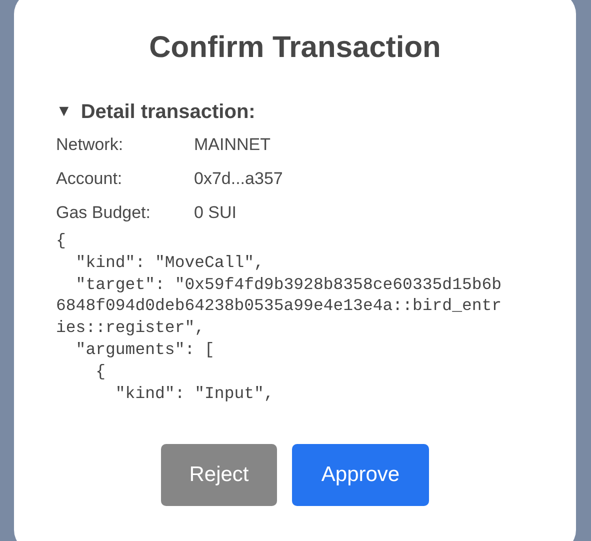 The width and height of the screenshot is (591, 541). I want to click on section-heading: Detail transaction:, so click(168, 112).